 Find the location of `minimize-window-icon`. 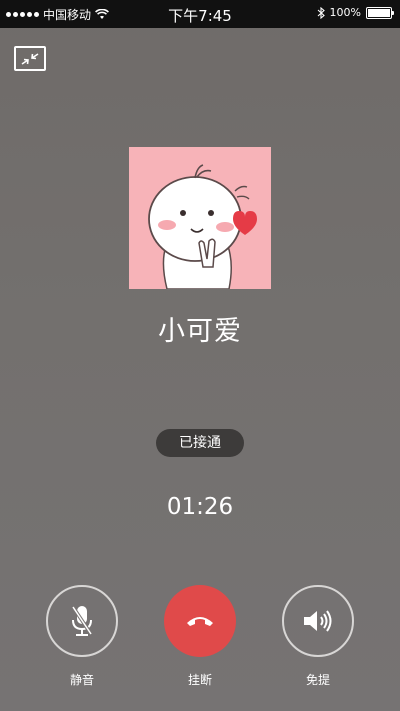

minimize-window-icon is located at coordinates (30, 58).